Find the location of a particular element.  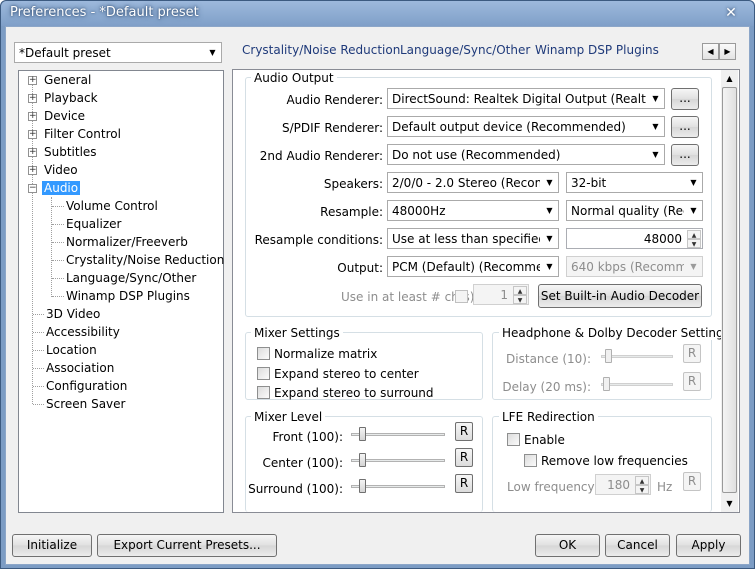

resample-dropdown: 48000Hz ▼ is located at coordinates (473, 210).